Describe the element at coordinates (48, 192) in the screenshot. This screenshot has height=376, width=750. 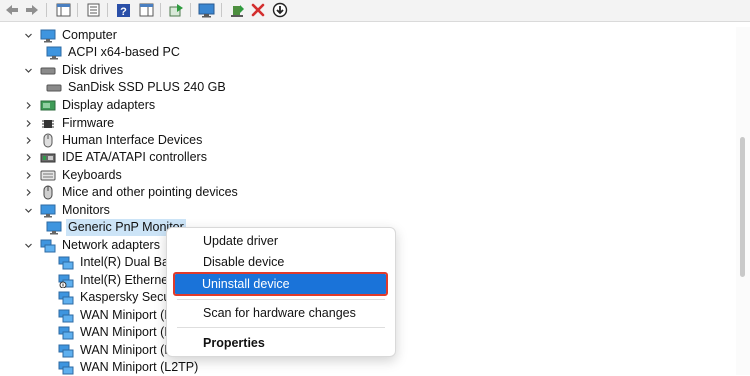
I see `mouse-icon` at that location.